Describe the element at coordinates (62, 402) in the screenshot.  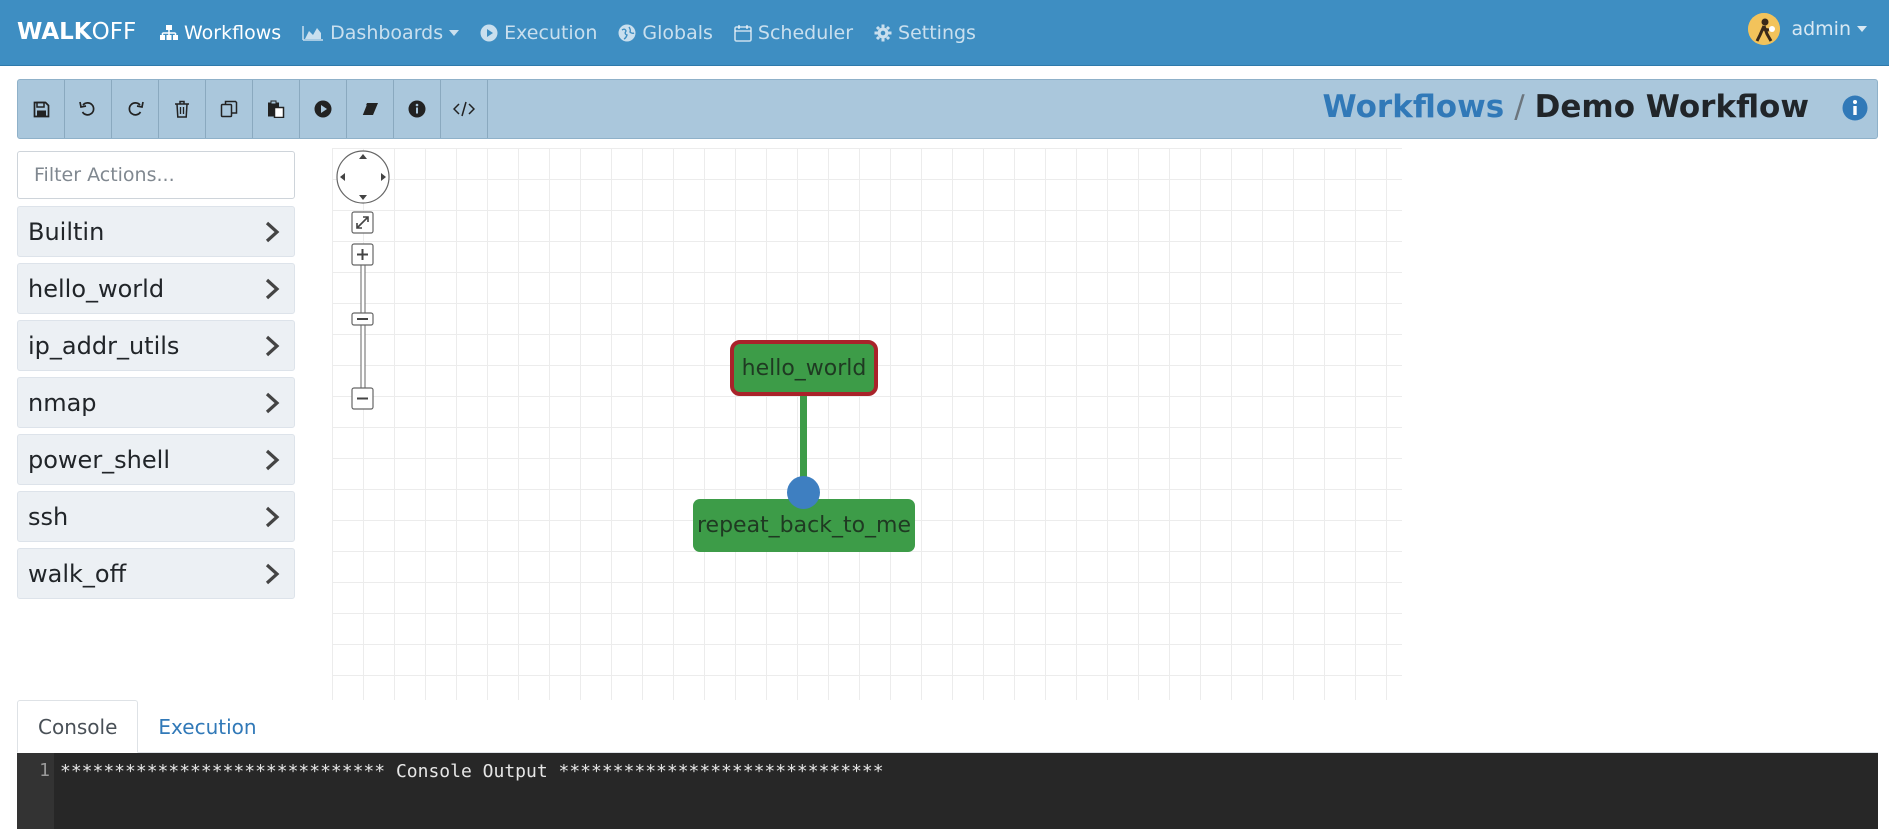
I see `app-item-label: nmap` at that location.